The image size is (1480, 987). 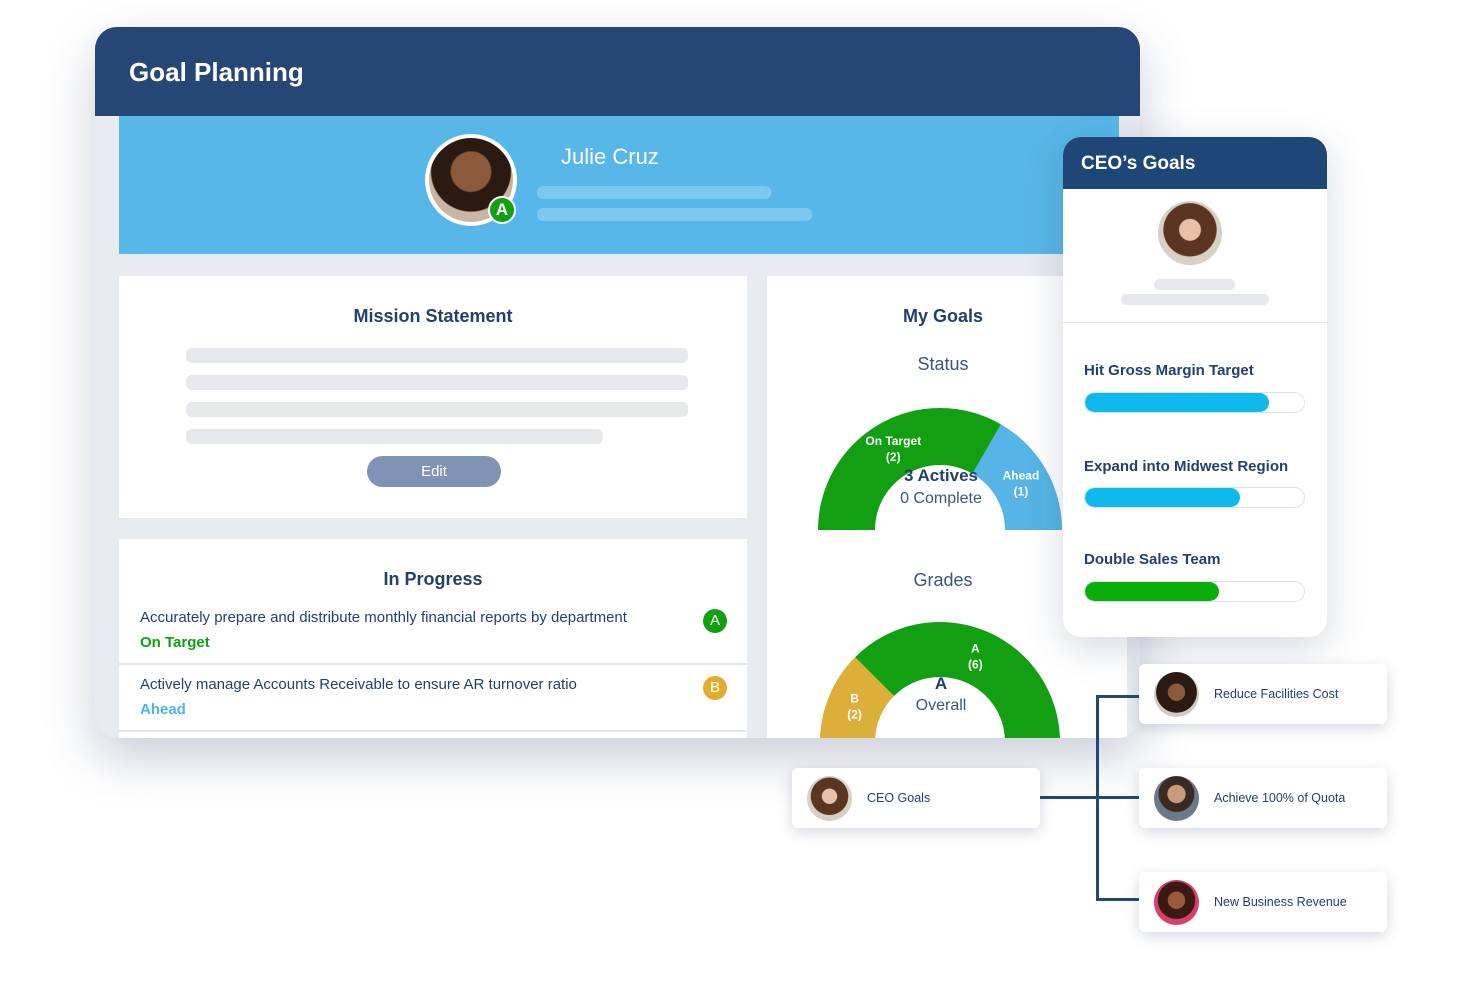 What do you see at coordinates (1280, 902) in the screenshot?
I see `node-label: New Business Revenue` at bounding box center [1280, 902].